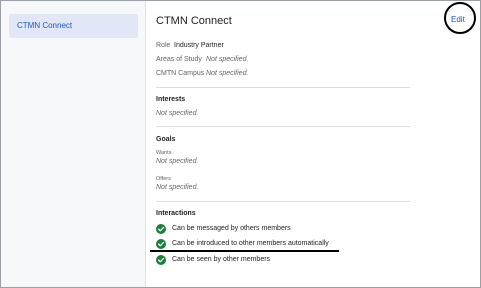  What do you see at coordinates (227, 73) in the screenshot?
I see `campus-value: Not specified.` at bounding box center [227, 73].